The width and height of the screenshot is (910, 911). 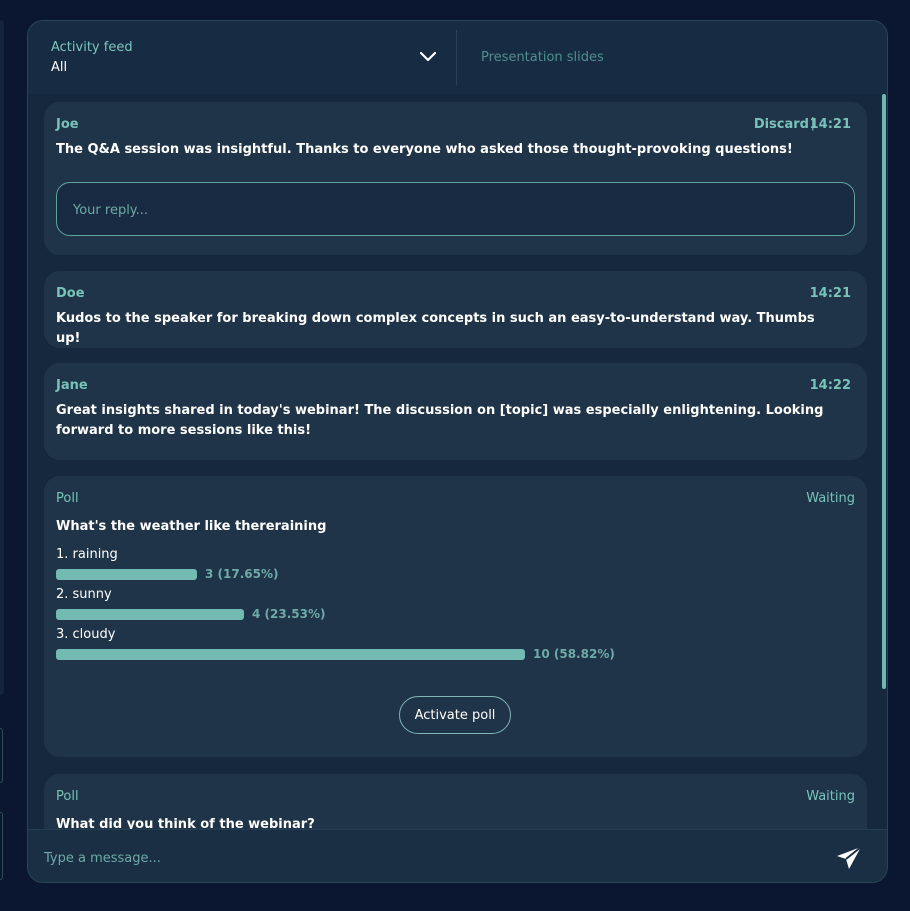 What do you see at coordinates (67, 124) in the screenshot?
I see `message-author: Joe` at bounding box center [67, 124].